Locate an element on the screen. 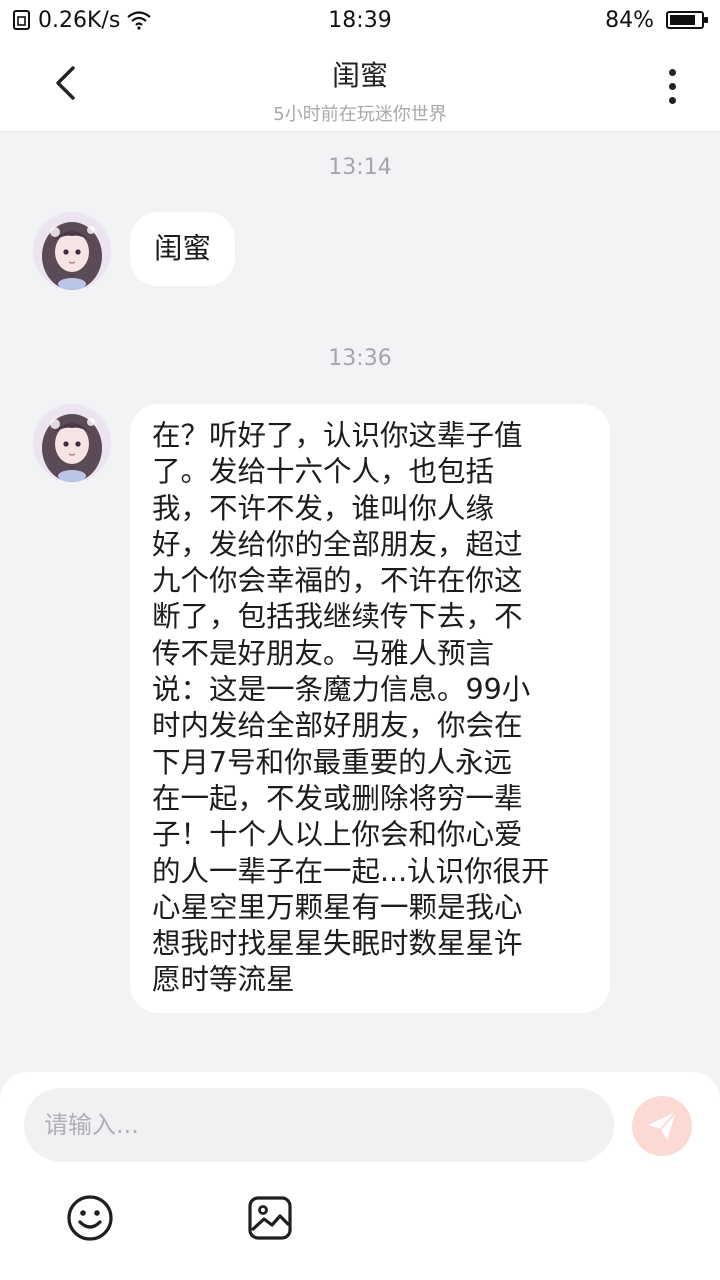 This screenshot has height=1280, width=720. chat-header: 闺蜜 5小时前在玩迷你世界 is located at coordinates (360, 86).